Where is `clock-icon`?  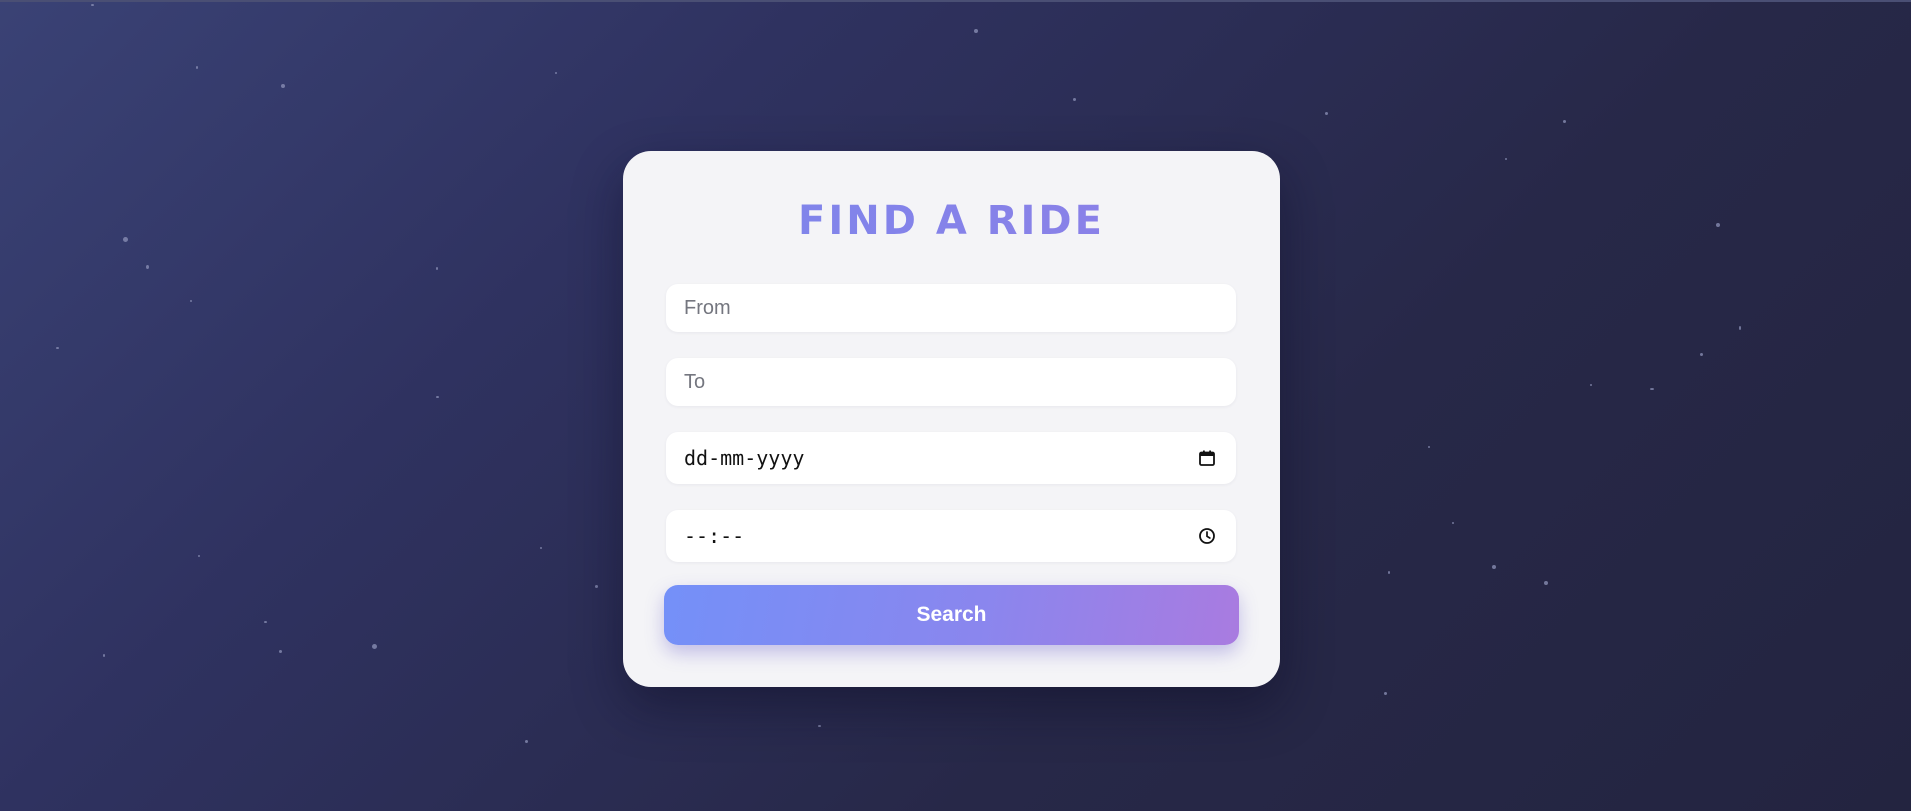 clock-icon is located at coordinates (1207, 536).